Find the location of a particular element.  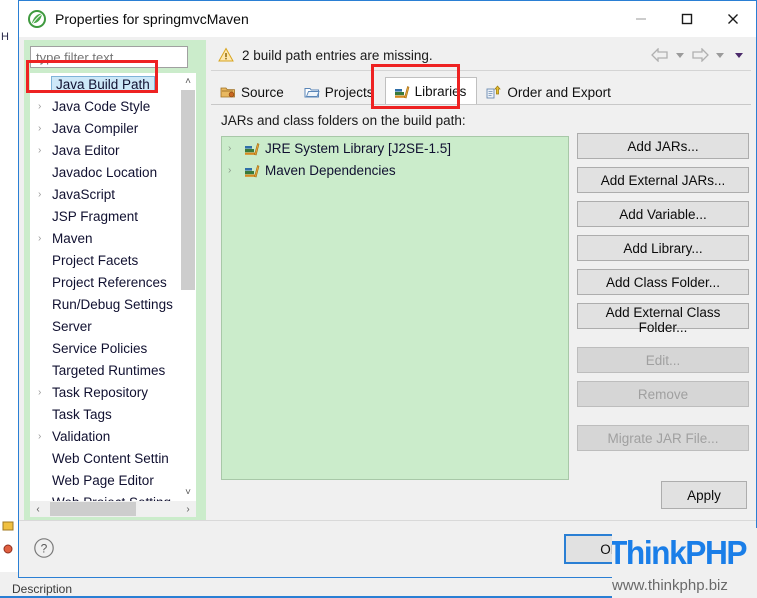

tree-scroll-up-button: ˄ is located at coordinates (188, 81).